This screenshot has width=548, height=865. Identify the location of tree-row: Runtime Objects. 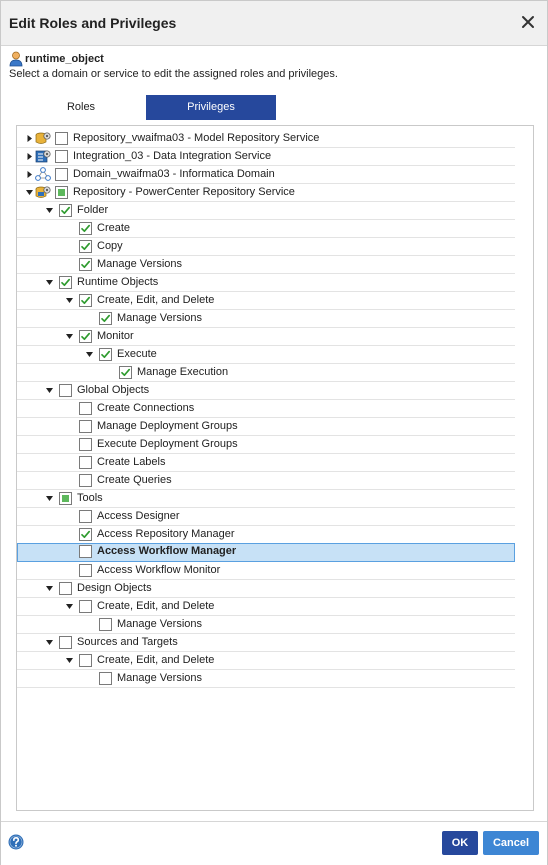
(266, 283).